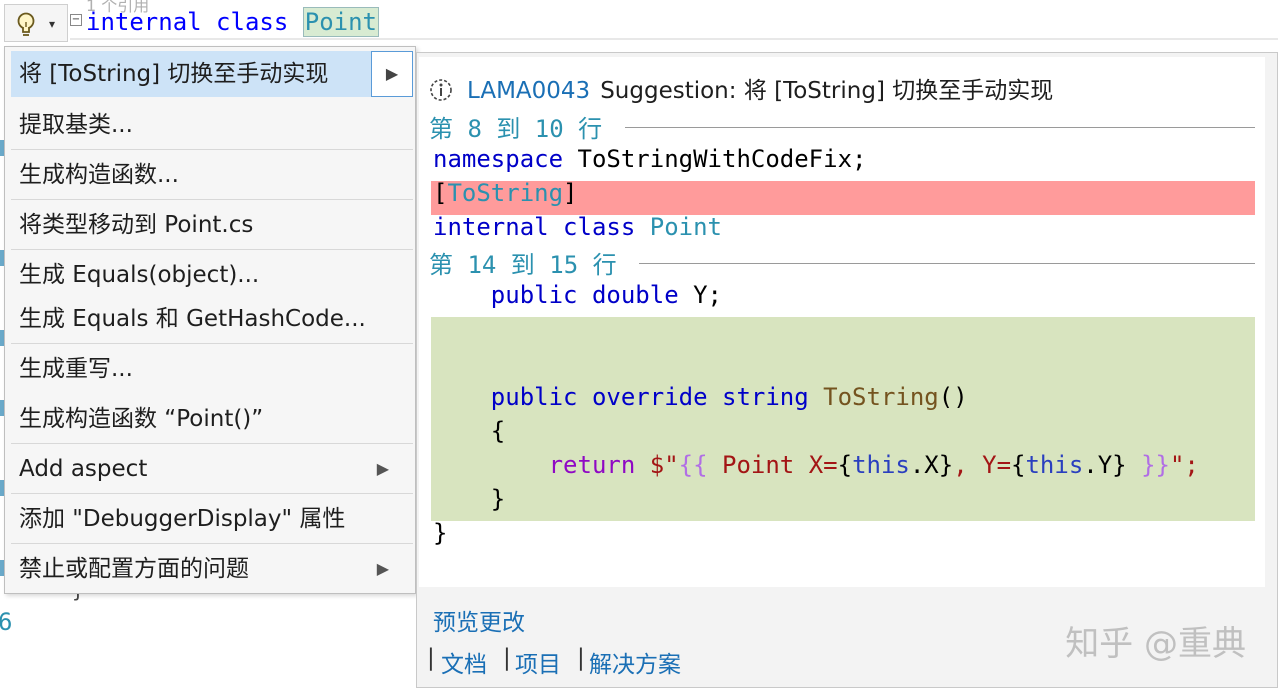 This screenshot has height=692, width=1278. I want to click on string-text: , Y=, so click(982, 465).